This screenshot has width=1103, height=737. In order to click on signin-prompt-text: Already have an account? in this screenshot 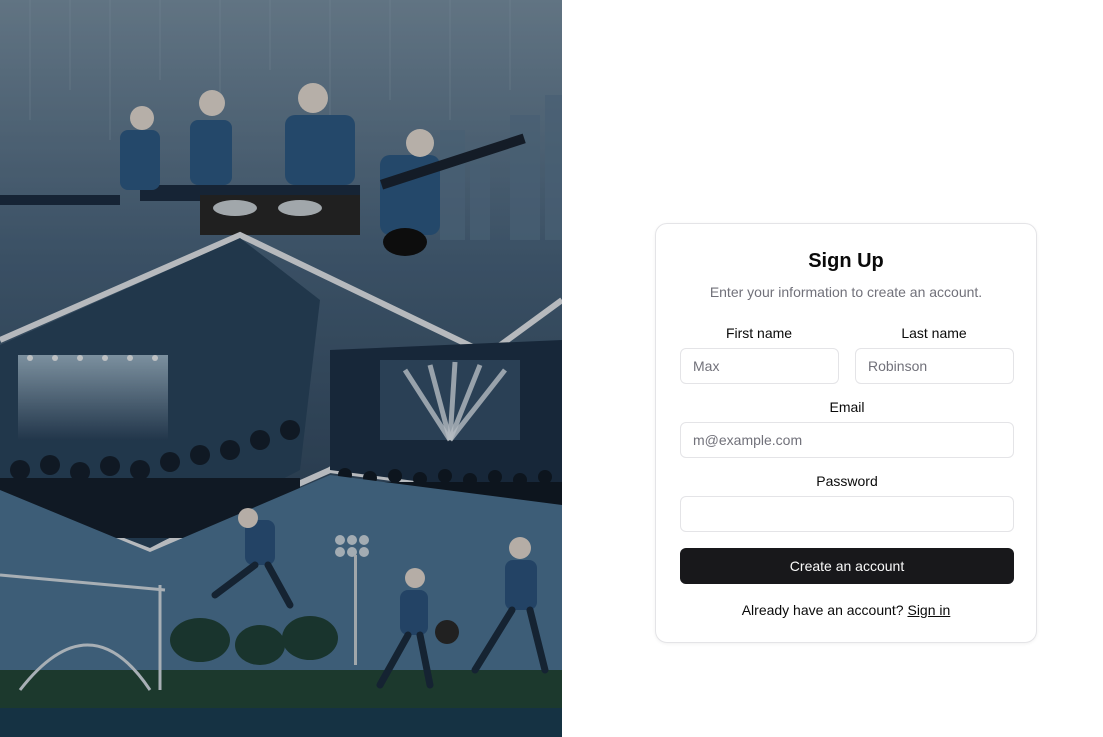, I will do `click(822, 610)`.